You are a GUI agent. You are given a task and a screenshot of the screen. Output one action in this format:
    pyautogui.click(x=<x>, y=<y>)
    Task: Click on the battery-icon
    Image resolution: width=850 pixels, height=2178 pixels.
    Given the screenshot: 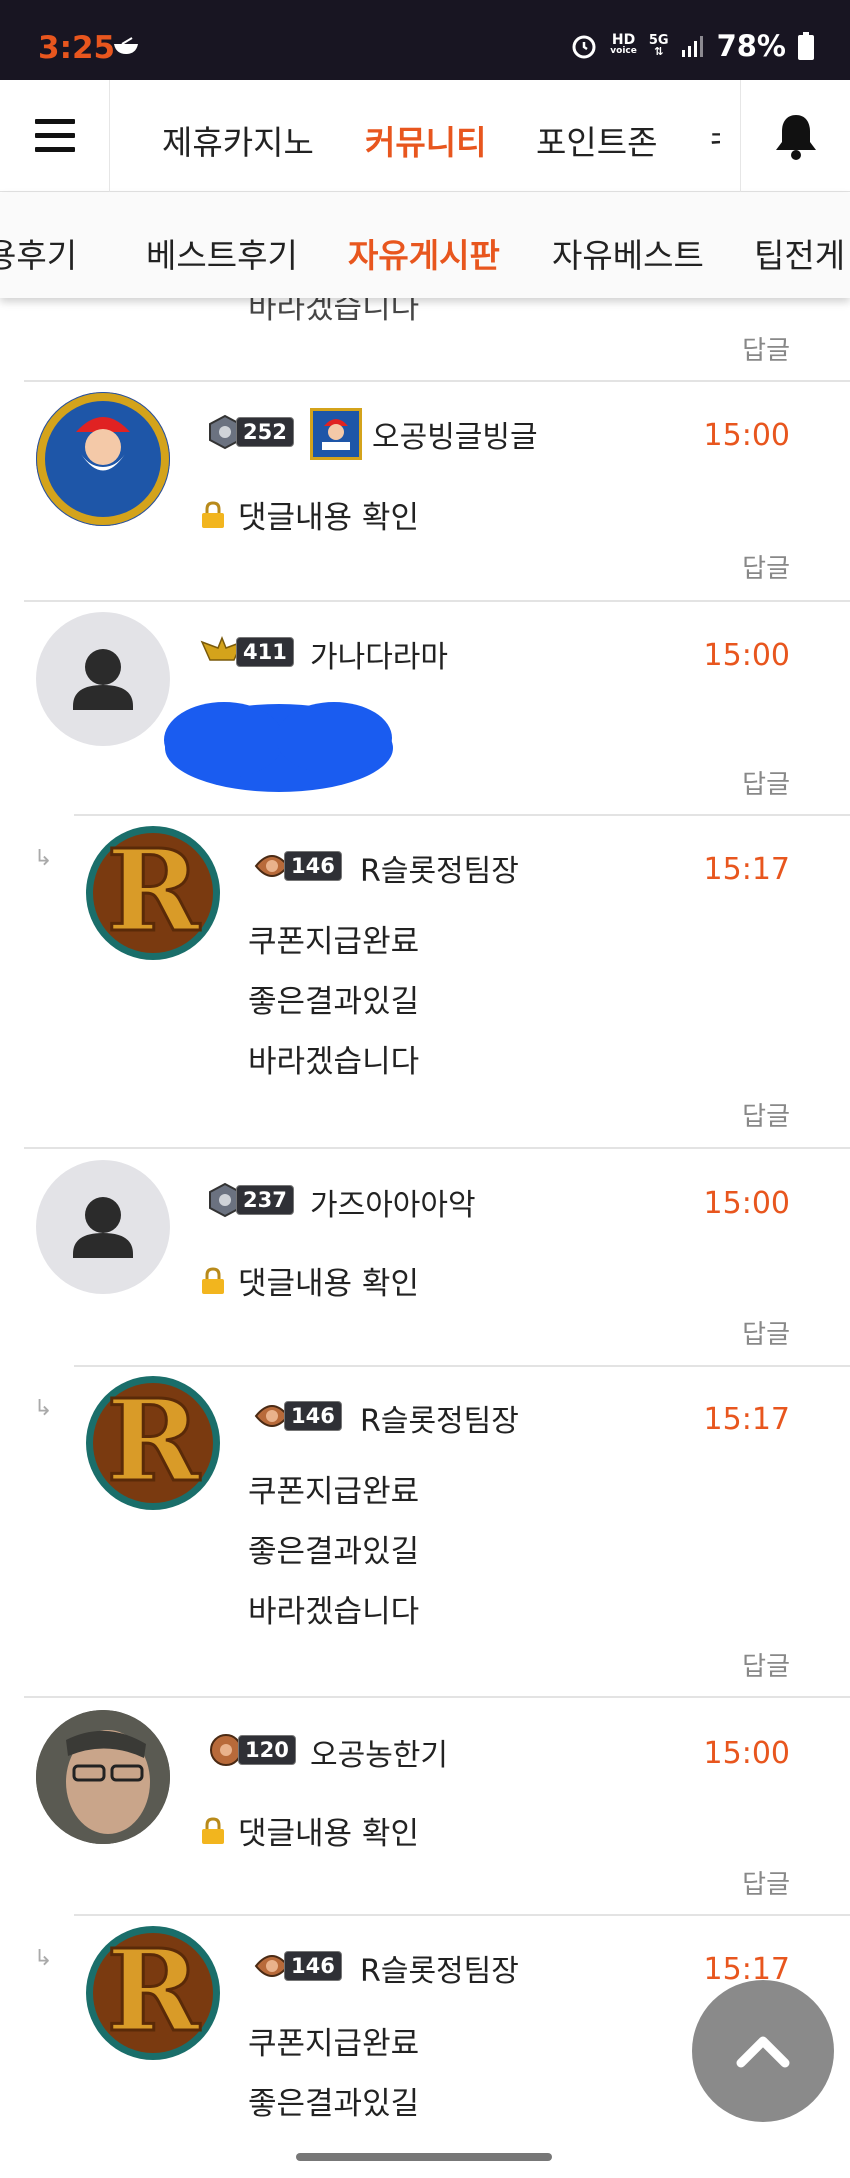 What is the action you would take?
    pyautogui.click(x=806, y=46)
    